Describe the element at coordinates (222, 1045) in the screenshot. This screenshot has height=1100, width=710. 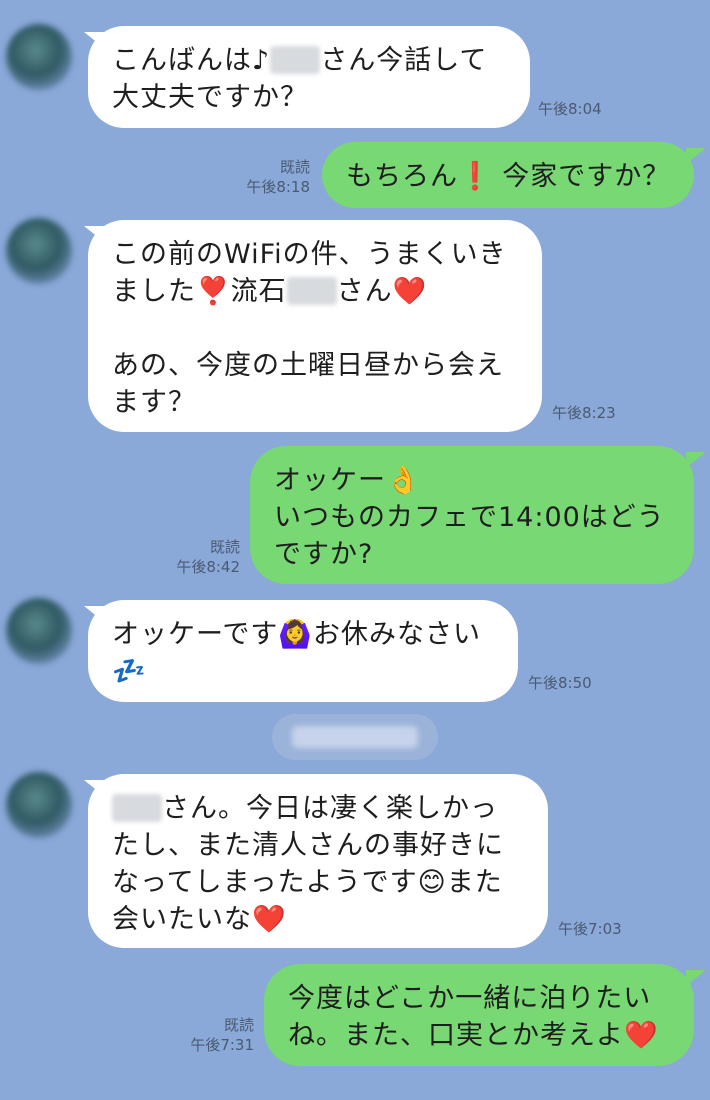
I see `message-timestamp: 午後7:31` at that location.